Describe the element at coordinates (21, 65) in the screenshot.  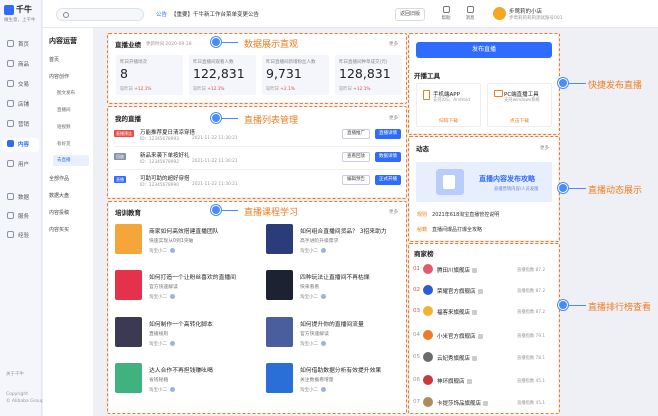
I see `sidebar-item-goods: 商品` at that location.